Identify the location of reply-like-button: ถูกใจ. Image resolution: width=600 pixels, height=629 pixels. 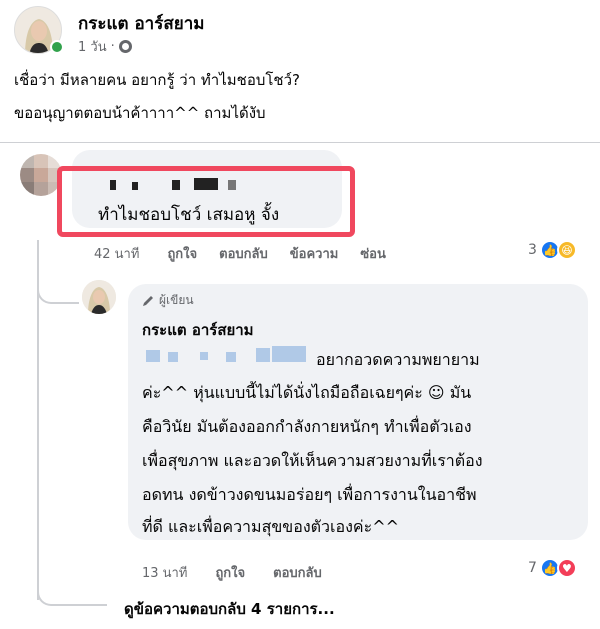
(230, 572).